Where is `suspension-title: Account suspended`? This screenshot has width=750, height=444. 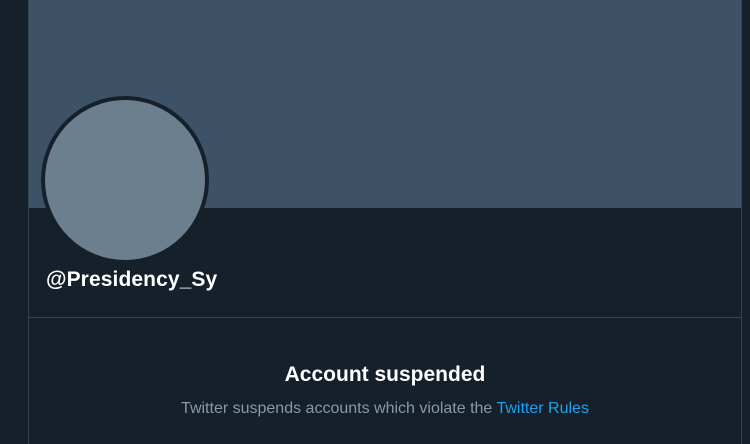
suspension-title: Account suspended is located at coordinates (385, 374).